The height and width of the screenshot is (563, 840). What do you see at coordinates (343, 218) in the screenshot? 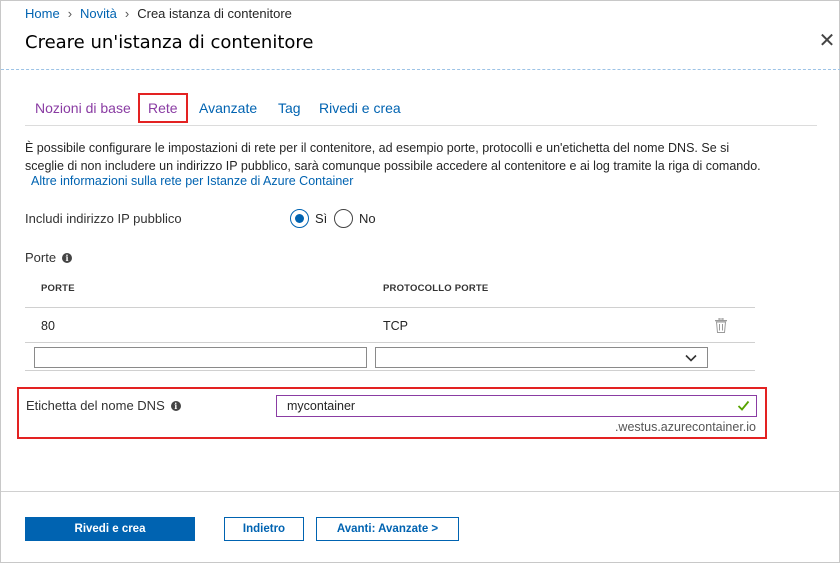
I see `radio-unselected-icon` at bounding box center [343, 218].